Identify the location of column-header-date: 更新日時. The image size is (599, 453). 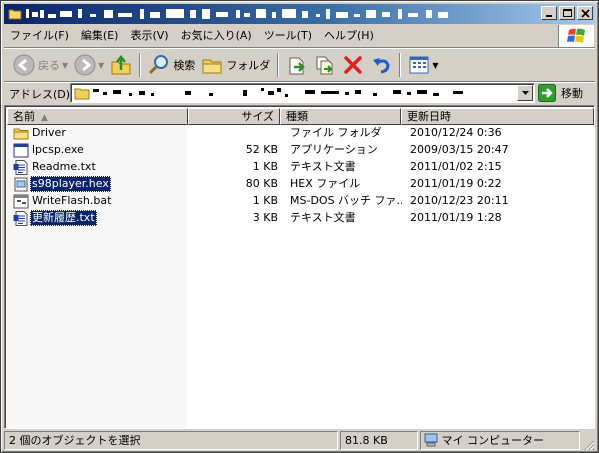
(497, 116).